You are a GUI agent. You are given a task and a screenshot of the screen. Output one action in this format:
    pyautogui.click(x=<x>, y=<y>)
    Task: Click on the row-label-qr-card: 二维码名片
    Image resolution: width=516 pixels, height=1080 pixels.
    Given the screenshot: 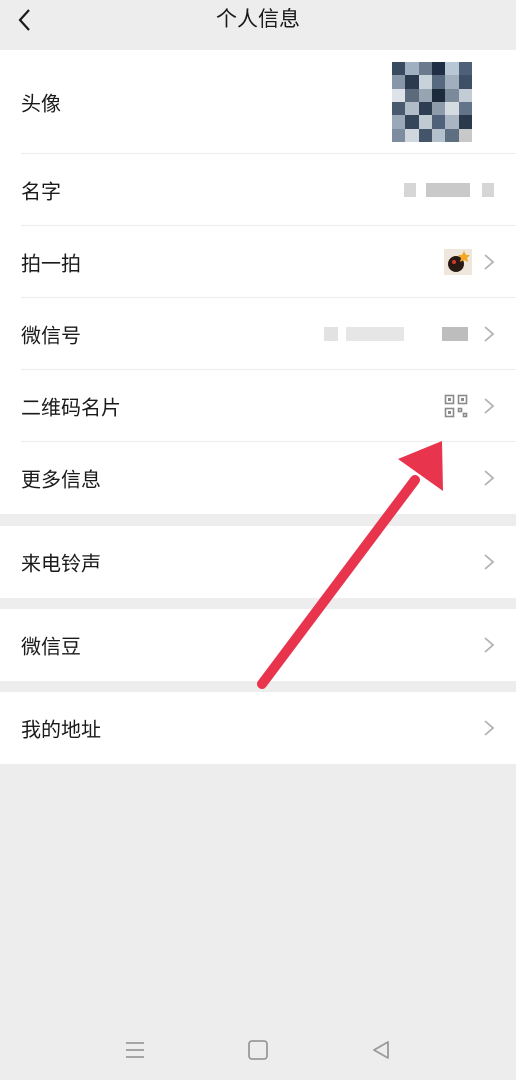 What is the action you would take?
    pyautogui.click(x=71, y=407)
    